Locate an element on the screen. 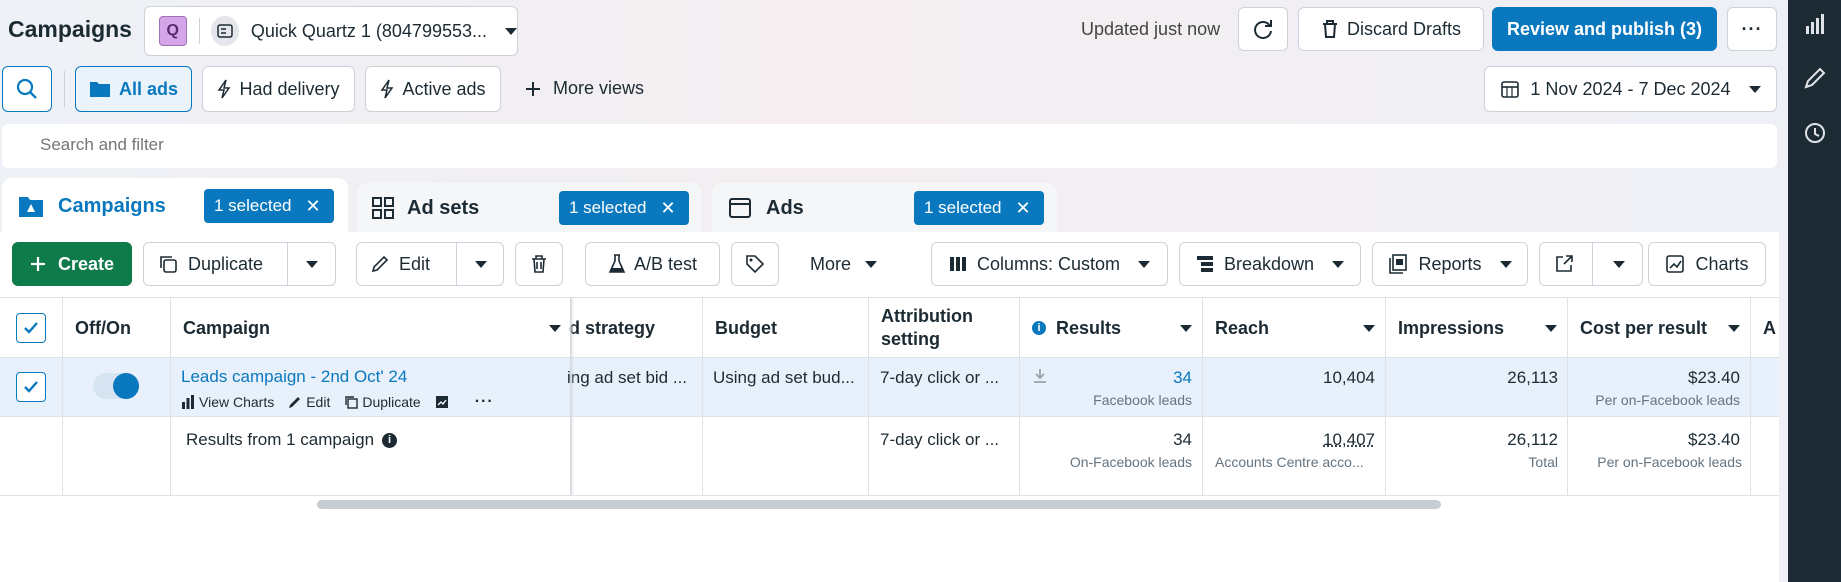 The height and width of the screenshot is (582, 1841). grid-icon is located at coordinates (383, 208).